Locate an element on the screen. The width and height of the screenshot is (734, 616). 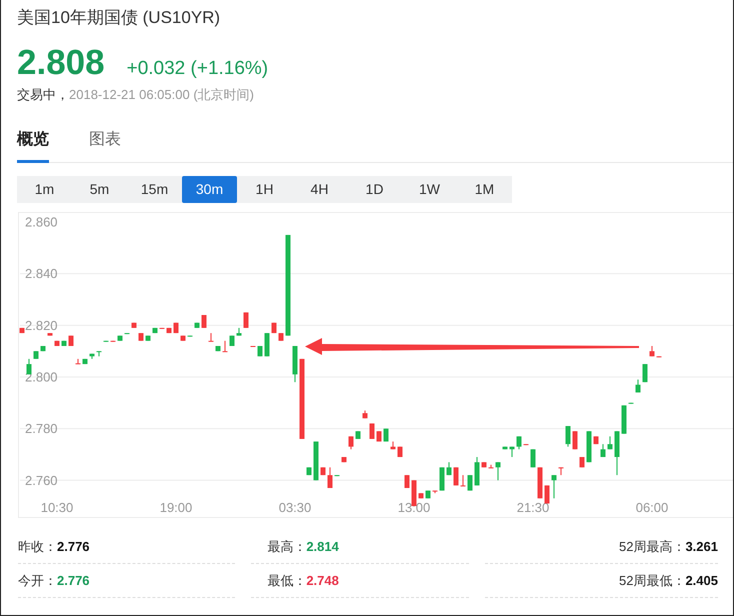
stat-value: 2.814 is located at coordinates (322, 547).